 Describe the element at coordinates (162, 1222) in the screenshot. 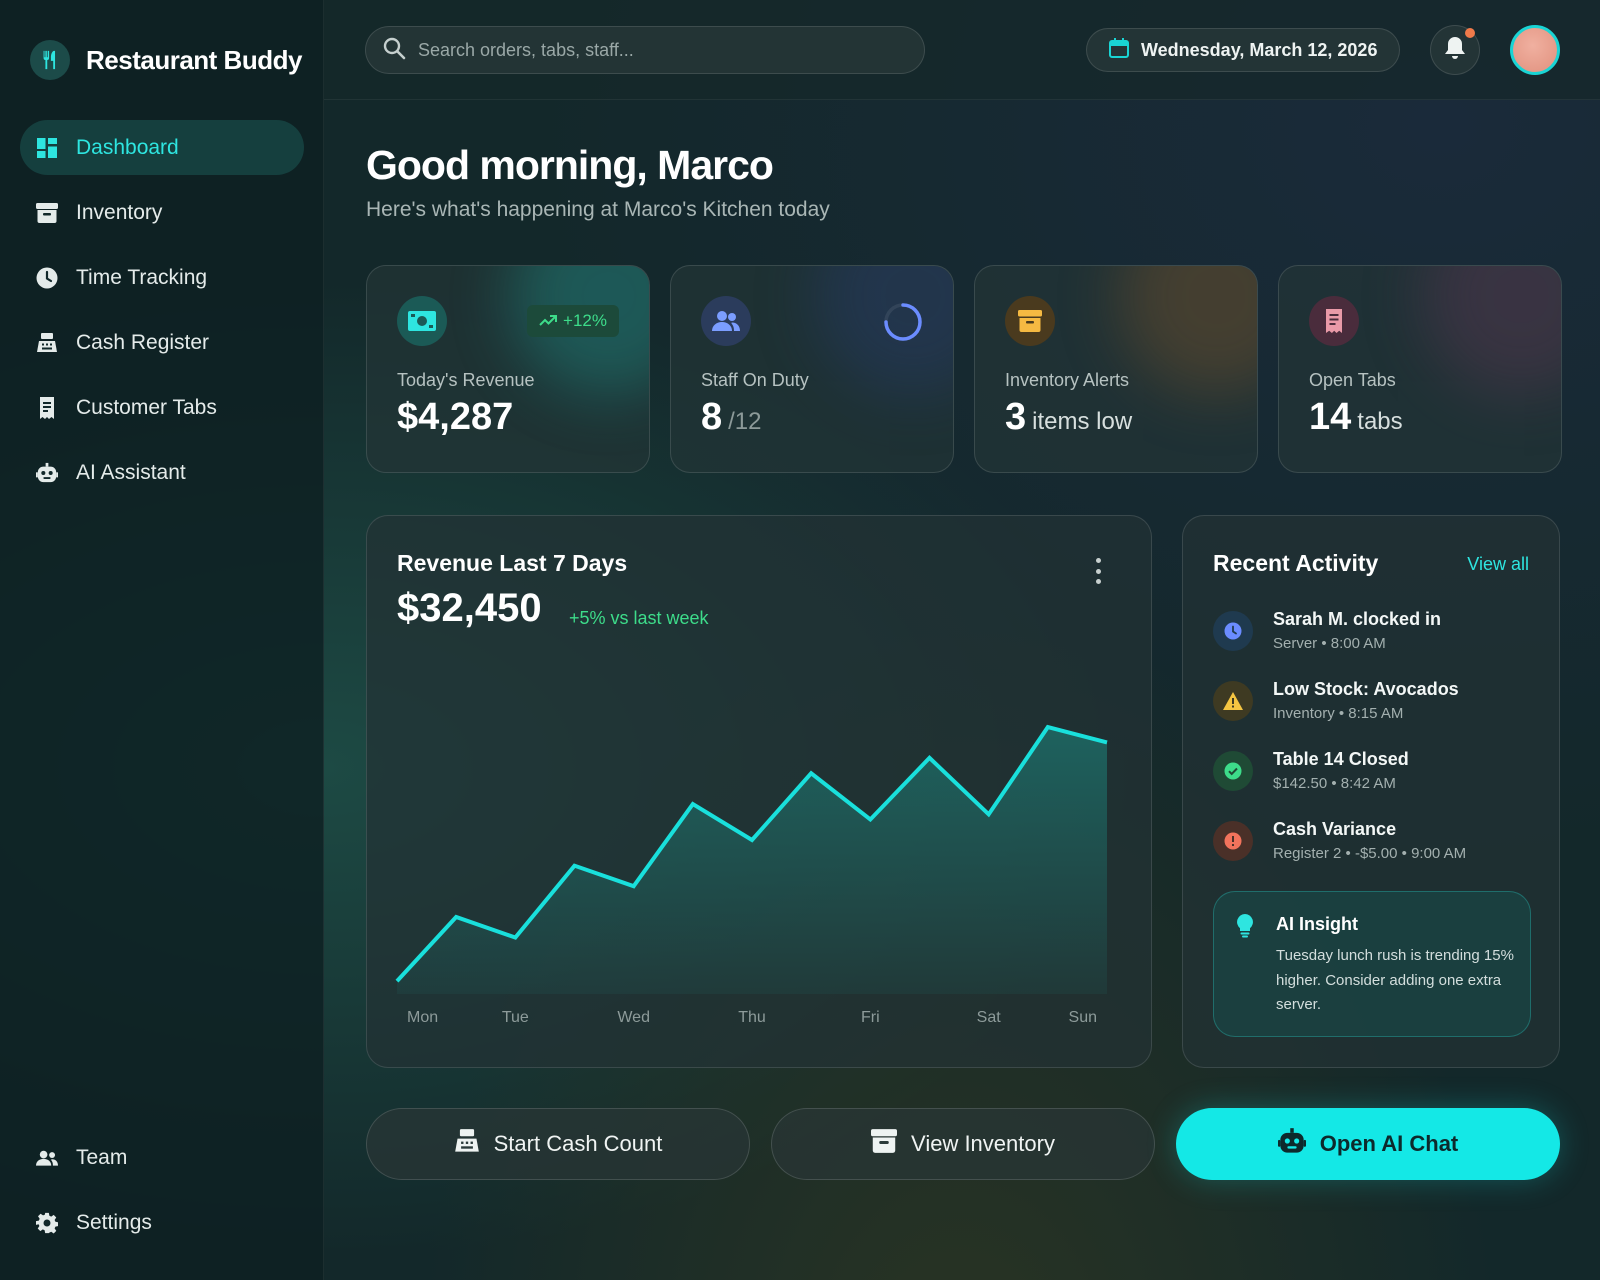

I see `sidebar-item-settings: Settings` at that location.